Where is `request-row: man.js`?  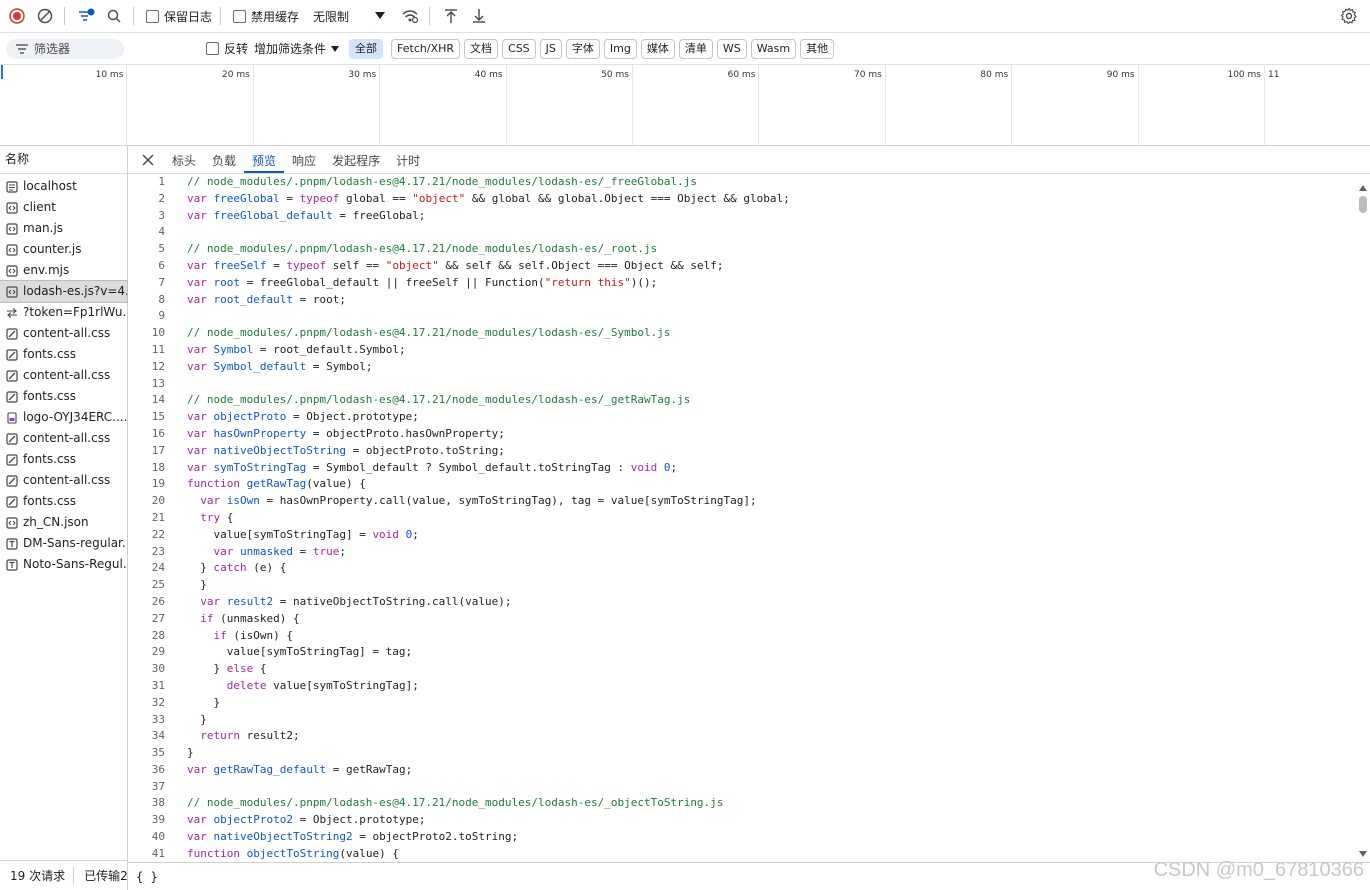
request-row: man.js is located at coordinates (63, 228).